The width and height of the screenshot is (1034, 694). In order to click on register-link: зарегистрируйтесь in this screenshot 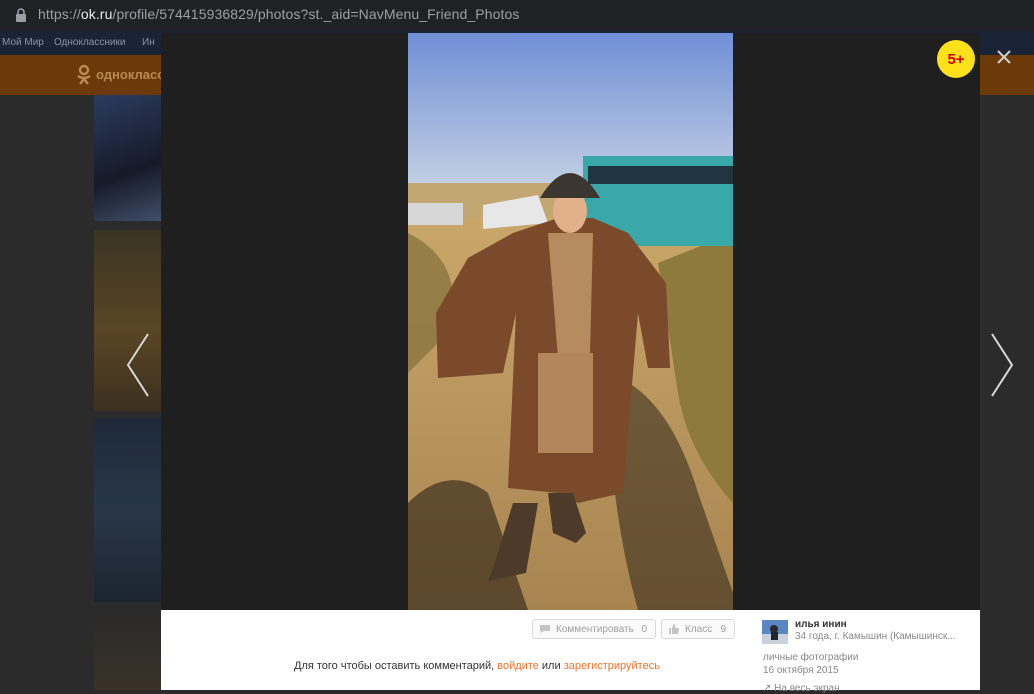, I will do `click(612, 666)`.